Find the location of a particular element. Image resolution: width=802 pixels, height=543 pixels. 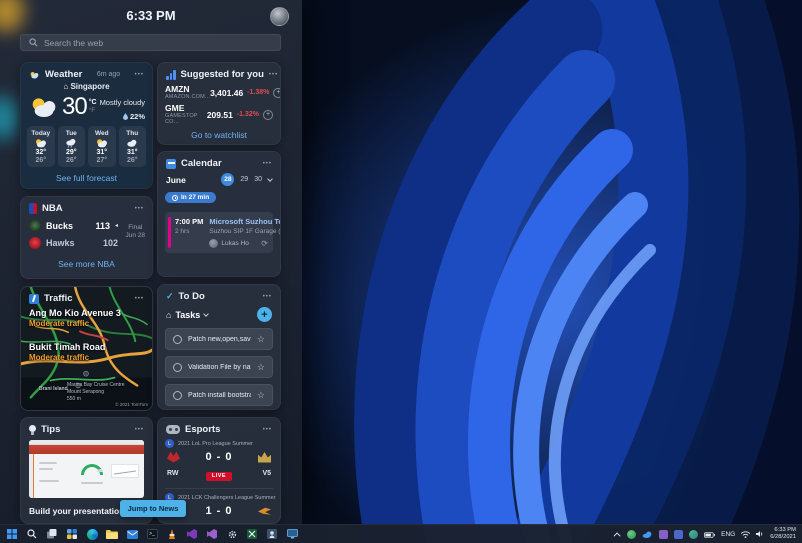

unit-fahrenheit: °F is located at coordinates (93, 111).